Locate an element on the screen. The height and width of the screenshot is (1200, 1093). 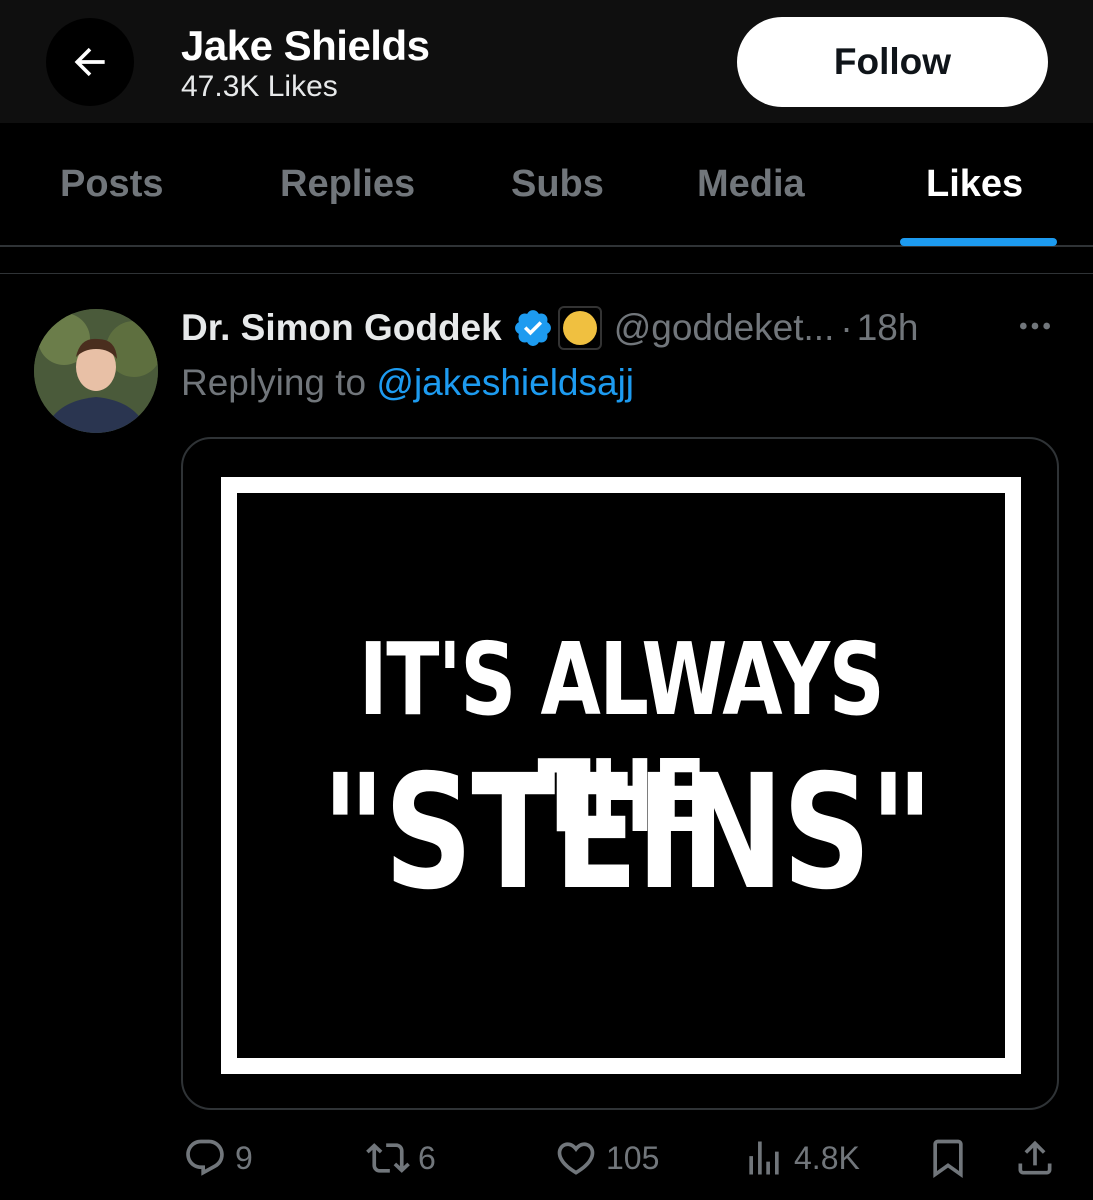
avatar-image is located at coordinates (96, 371).